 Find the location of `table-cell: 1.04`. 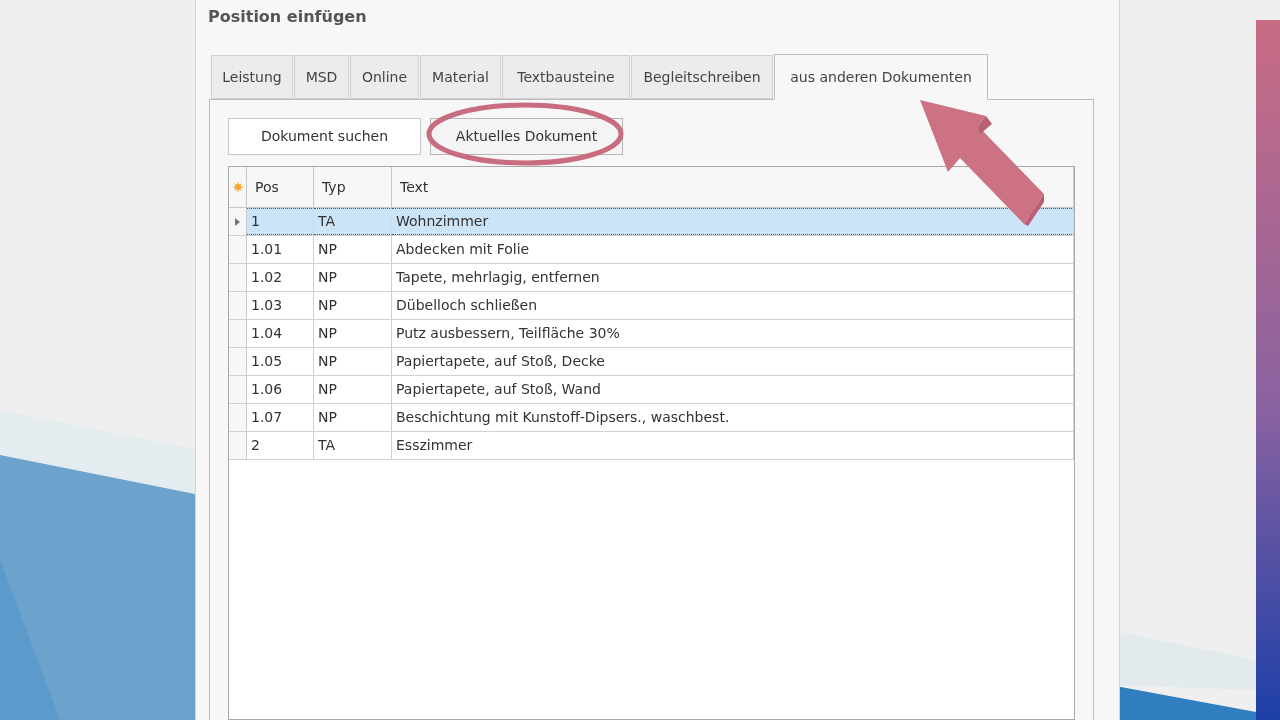

table-cell: 1.04 is located at coordinates (280, 333).